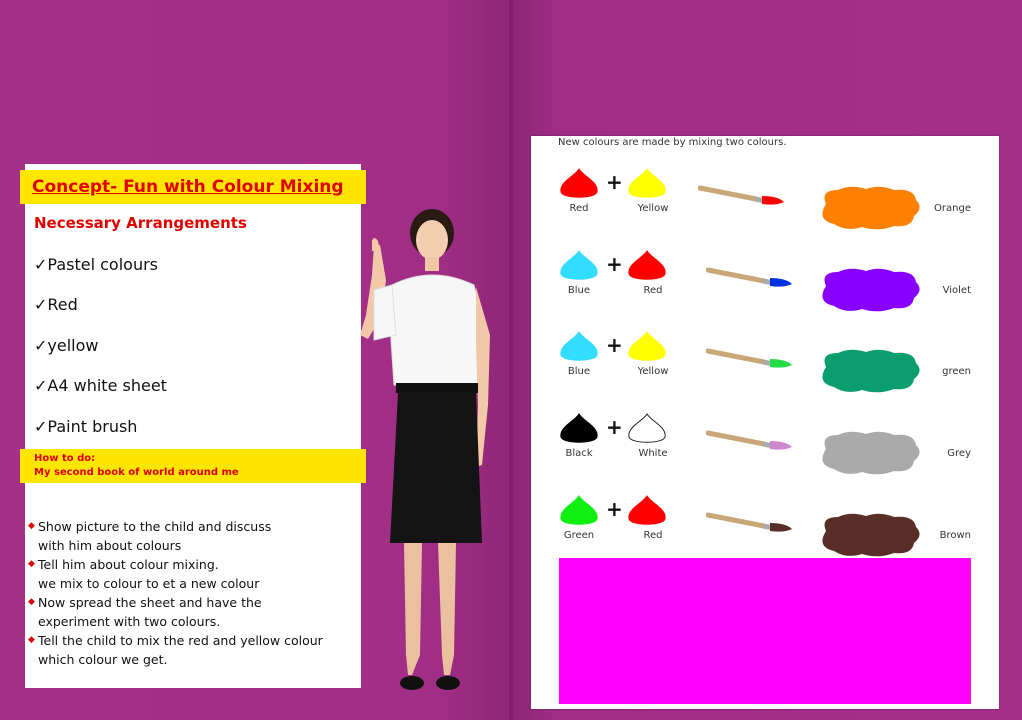 The height and width of the screenshot is (720, 1022). I want to click on mix-row: Blue Yellow + green, so click(511, 362).